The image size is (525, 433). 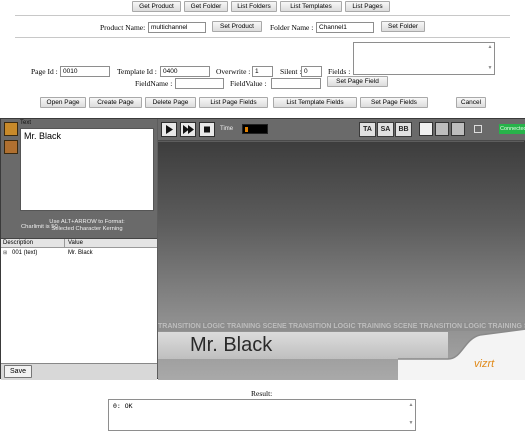 What do you see at coordinates (177, 27) in the screenshot?
I see `product-name-input: multichannel` at bounding box center [177, 27].